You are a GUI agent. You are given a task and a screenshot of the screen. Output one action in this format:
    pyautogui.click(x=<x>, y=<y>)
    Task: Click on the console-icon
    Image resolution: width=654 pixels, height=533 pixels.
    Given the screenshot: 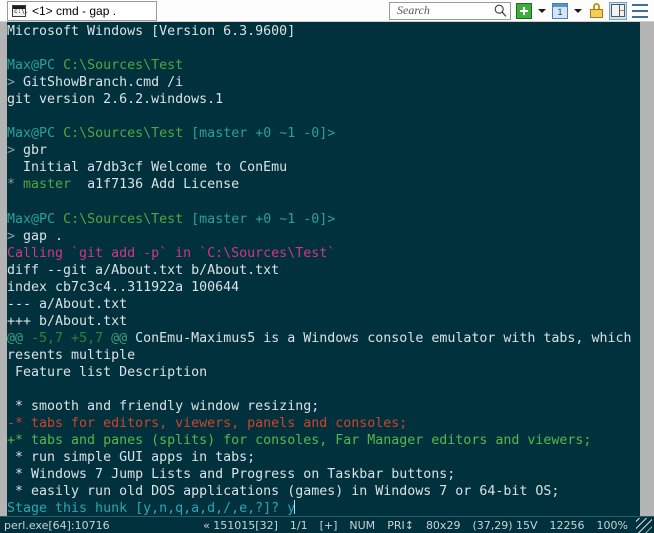 What is the action you would take?
    pyautogui.click(x=20, y=10)
    